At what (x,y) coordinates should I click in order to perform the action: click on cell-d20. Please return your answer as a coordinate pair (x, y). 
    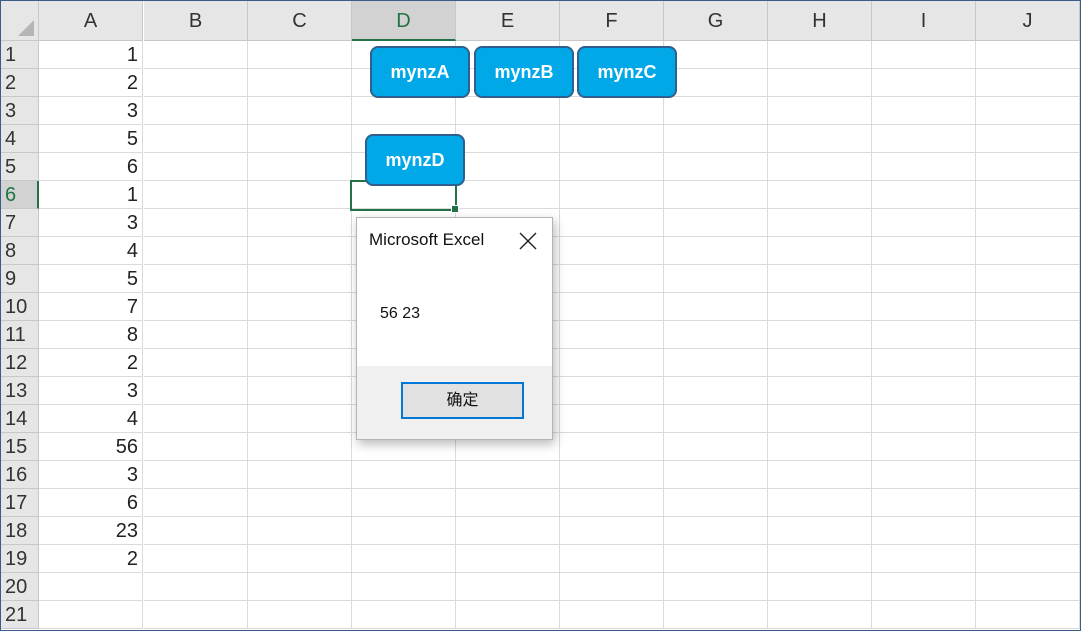
    Looking at the image, I should click on (404, 587).